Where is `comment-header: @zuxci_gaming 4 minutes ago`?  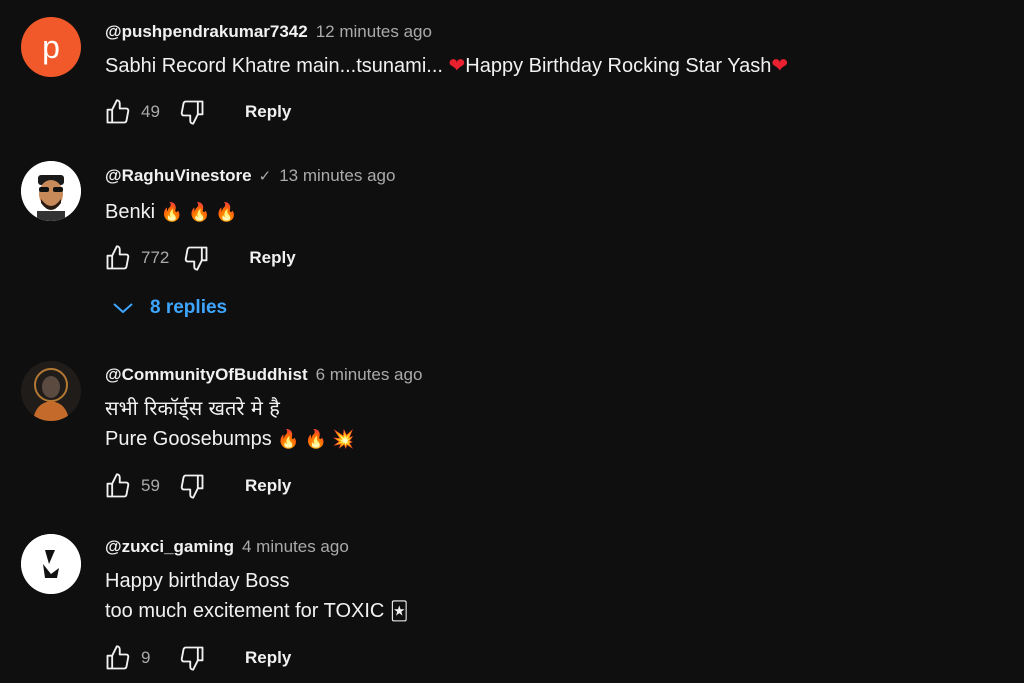
comment-header: @zuxci_gaming 4 minutes ago is located at coordinates (227, 547).